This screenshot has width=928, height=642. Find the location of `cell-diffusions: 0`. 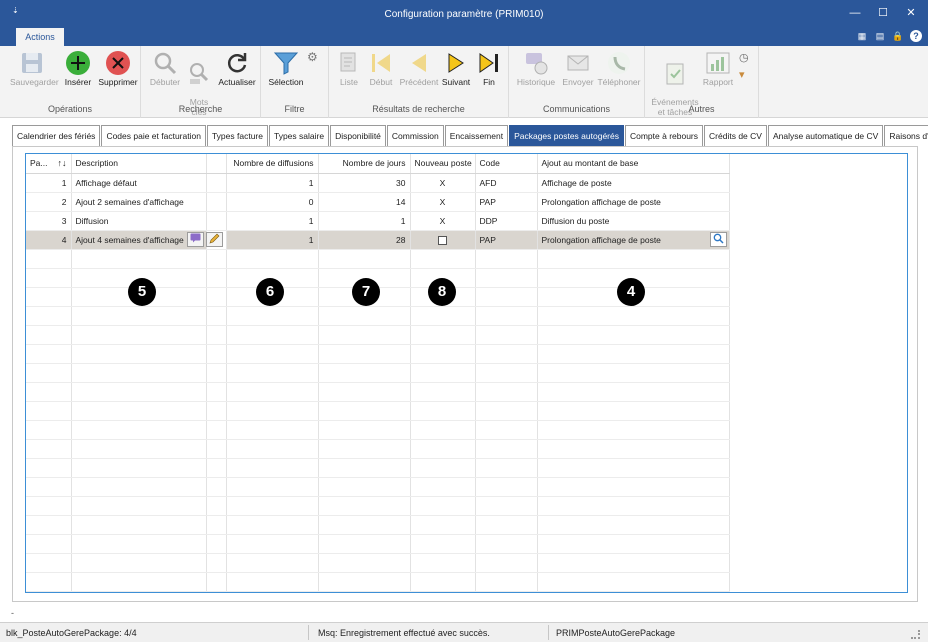

cell-diffusions: 0 is located at coordinates (272, 202).